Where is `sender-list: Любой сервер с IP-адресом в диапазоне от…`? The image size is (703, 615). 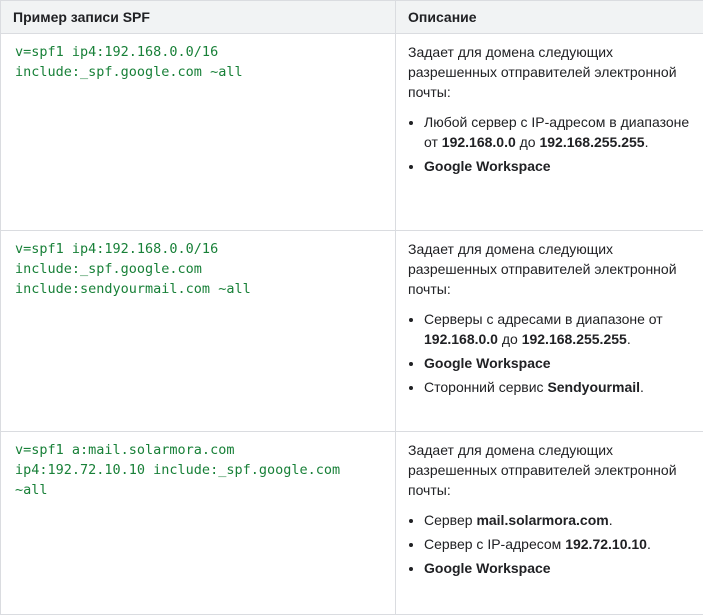
sender-list: Любой сервер с IP-адресом в диапазоне от… is located at coordinates (550, 144).